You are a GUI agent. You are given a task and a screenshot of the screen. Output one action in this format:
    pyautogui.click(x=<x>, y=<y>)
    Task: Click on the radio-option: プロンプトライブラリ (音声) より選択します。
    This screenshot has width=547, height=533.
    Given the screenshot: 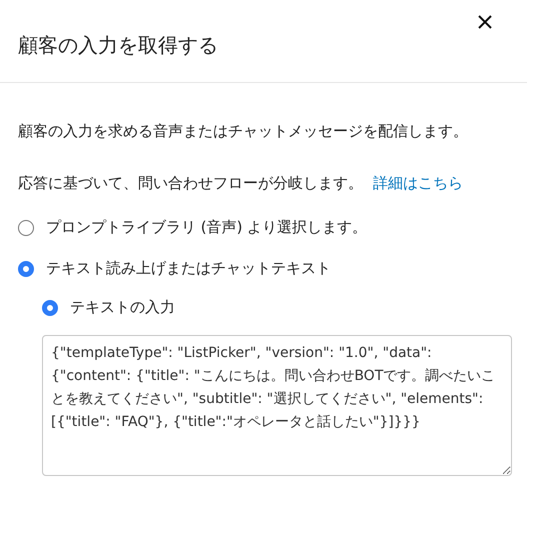 What is the action you would take?
    pyautogui.click(x=273, y=227)
    